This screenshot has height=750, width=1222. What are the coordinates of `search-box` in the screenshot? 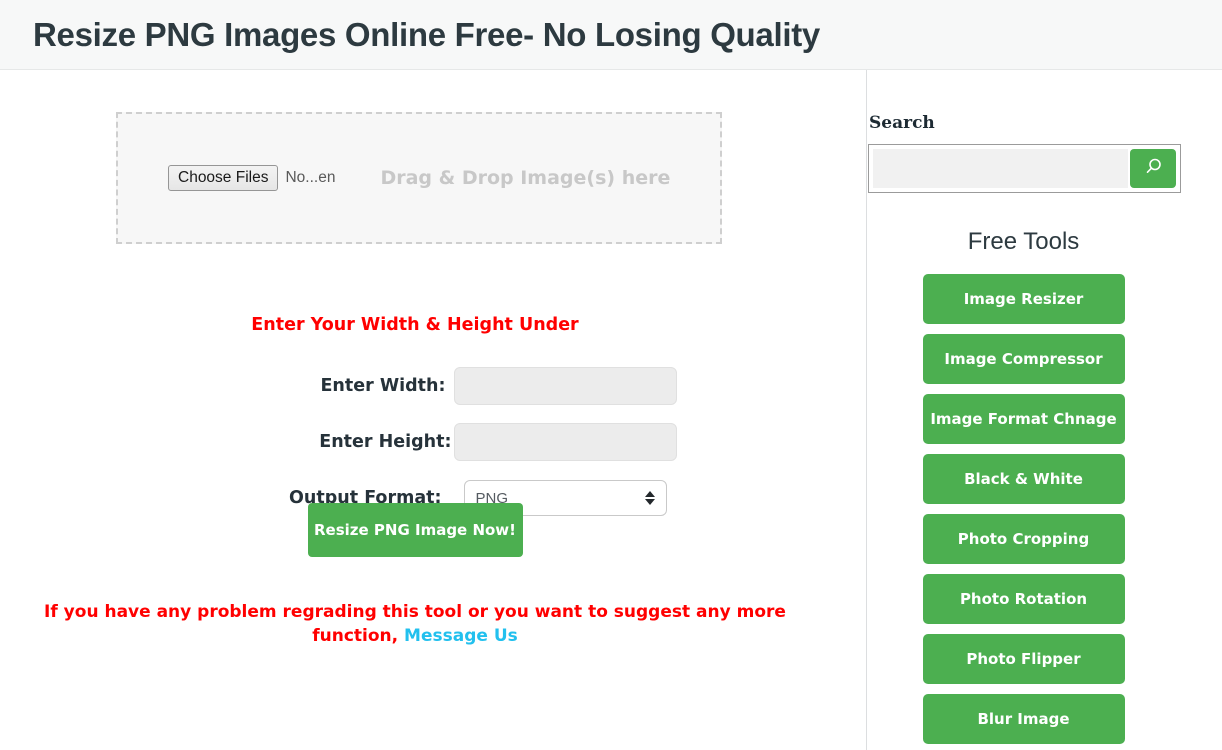 It's located at (1024, 168).